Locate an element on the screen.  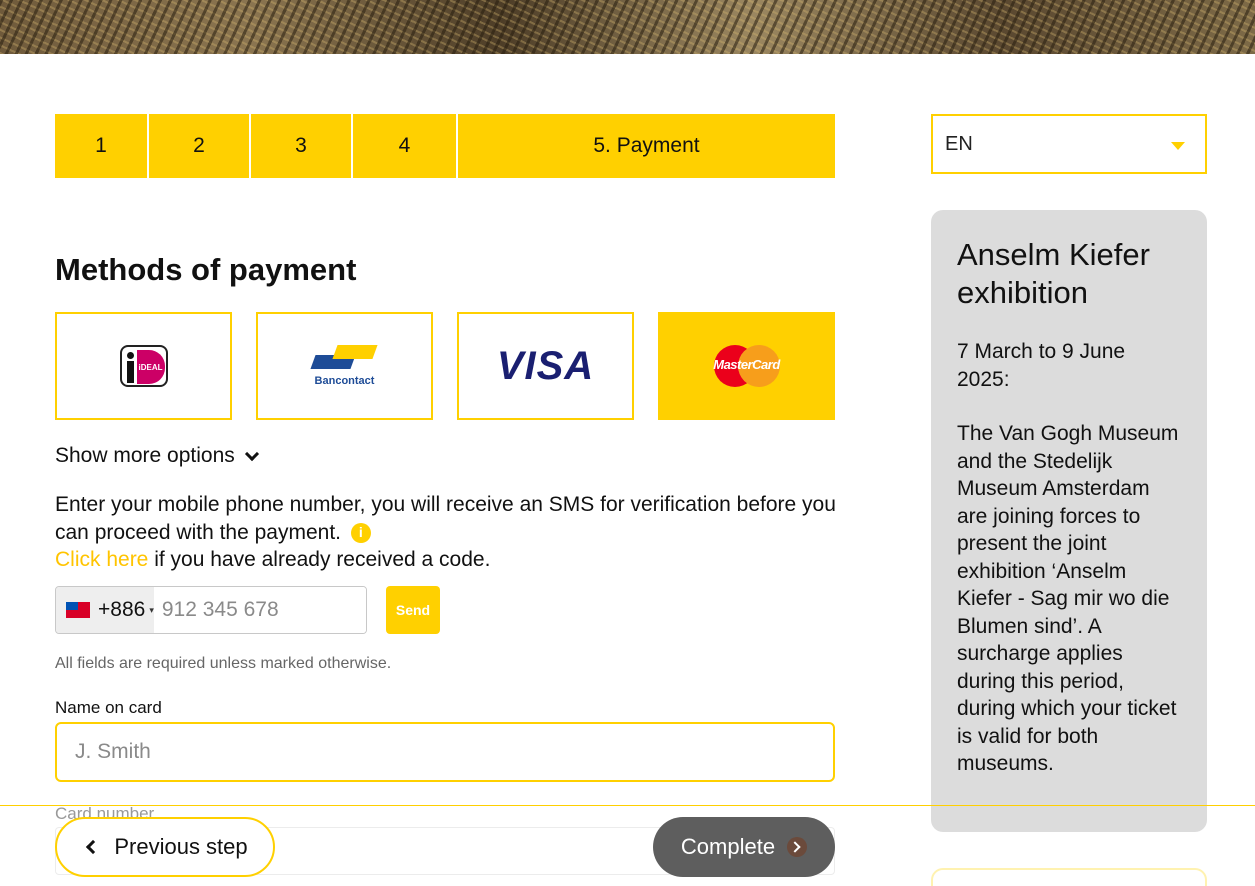
phone-number-input is located at coordinates (259, 610).